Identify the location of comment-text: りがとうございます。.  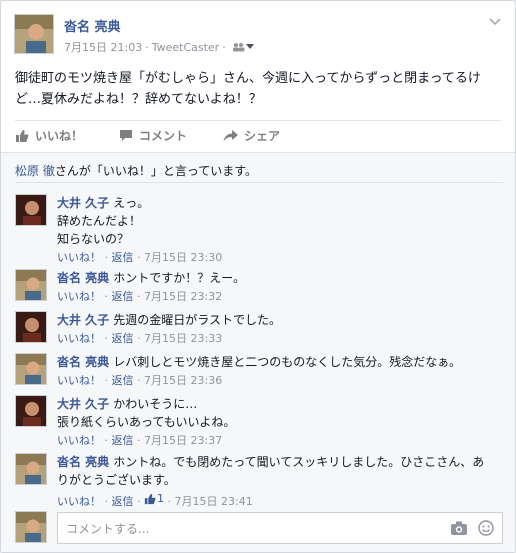
(116, 480).